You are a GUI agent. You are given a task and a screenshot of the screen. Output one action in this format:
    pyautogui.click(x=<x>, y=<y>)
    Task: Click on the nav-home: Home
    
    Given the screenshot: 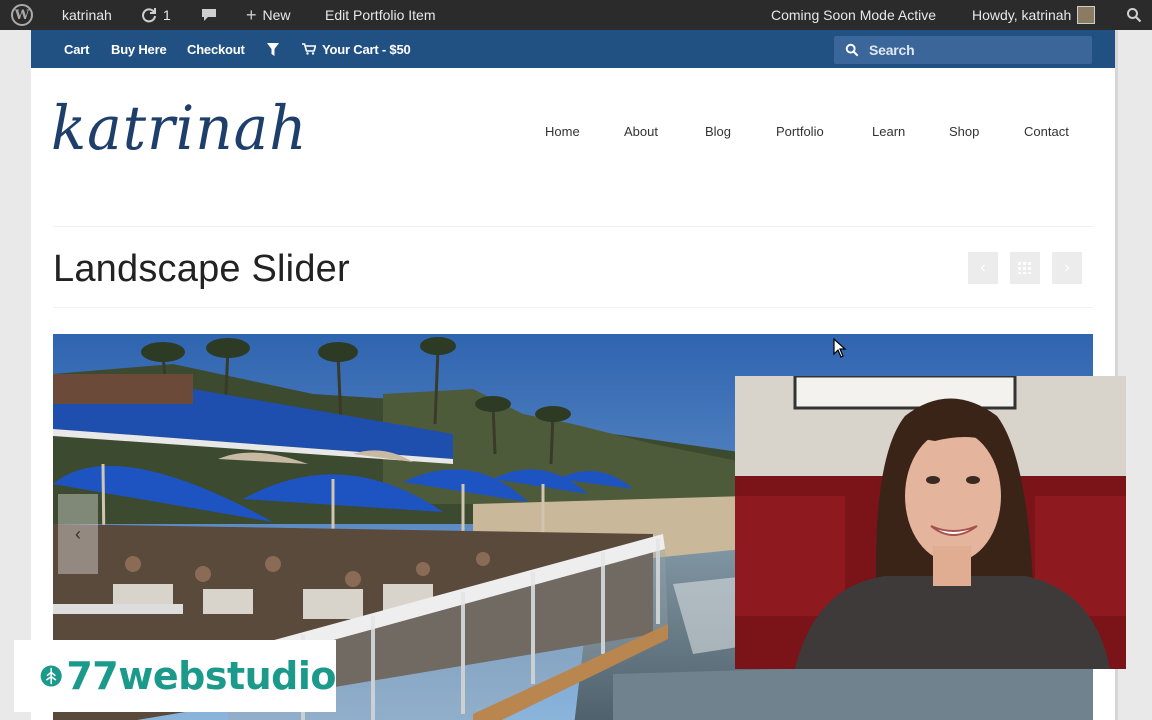 What is the action you would take?
    pyautogui.click(x=562, y=131)
    